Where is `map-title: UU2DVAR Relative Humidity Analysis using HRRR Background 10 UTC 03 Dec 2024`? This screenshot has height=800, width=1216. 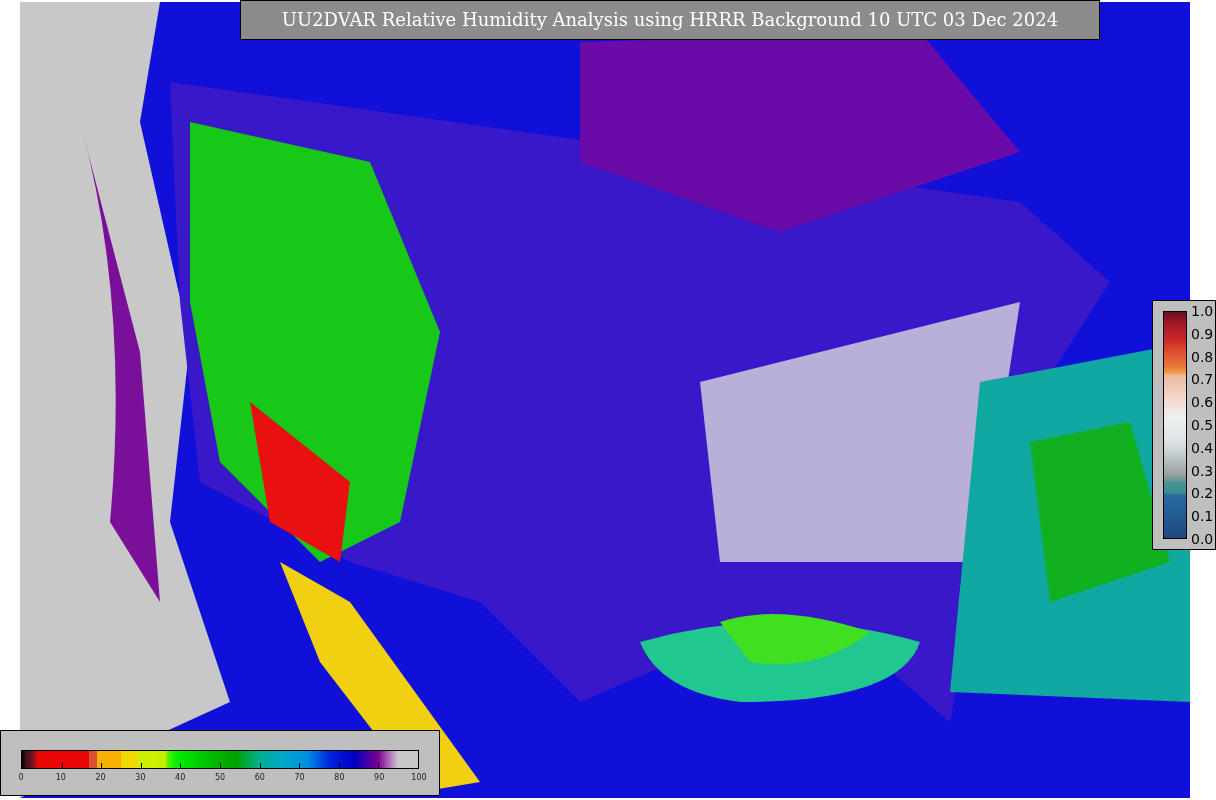 map-title: UU2DVAR Relative Humidity Analysis using HRRR Background 10 UTC 03 Dec 2024 is located at coordinates (670, 20).